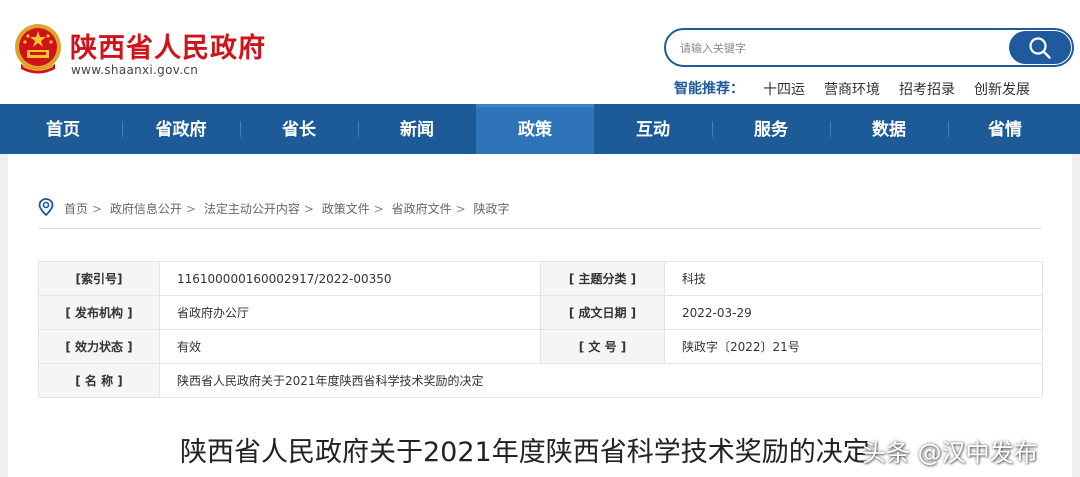 This screenshot has height=477, width=1080. Describe the element at coordinates (601, 380) in the screenshot. I see `name-value: 陕西省人民政府关于2021年度陕西省科学技术奖励的决定` at that location.